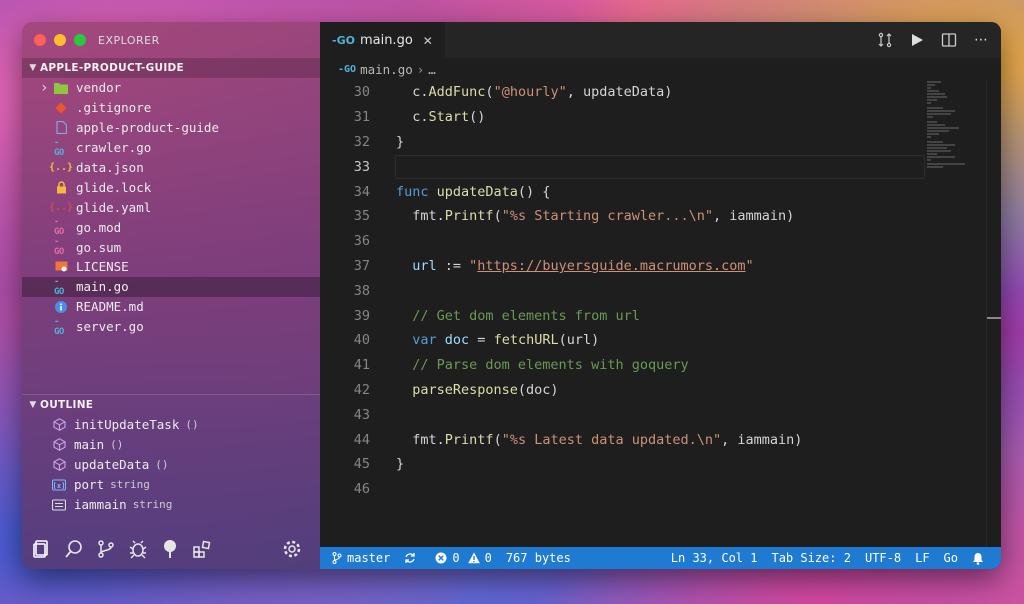 Image resolution: width=1024 pixels, height=604 pixels. I want to click on outline-item: initUpdateTask (), so click(171, 425).